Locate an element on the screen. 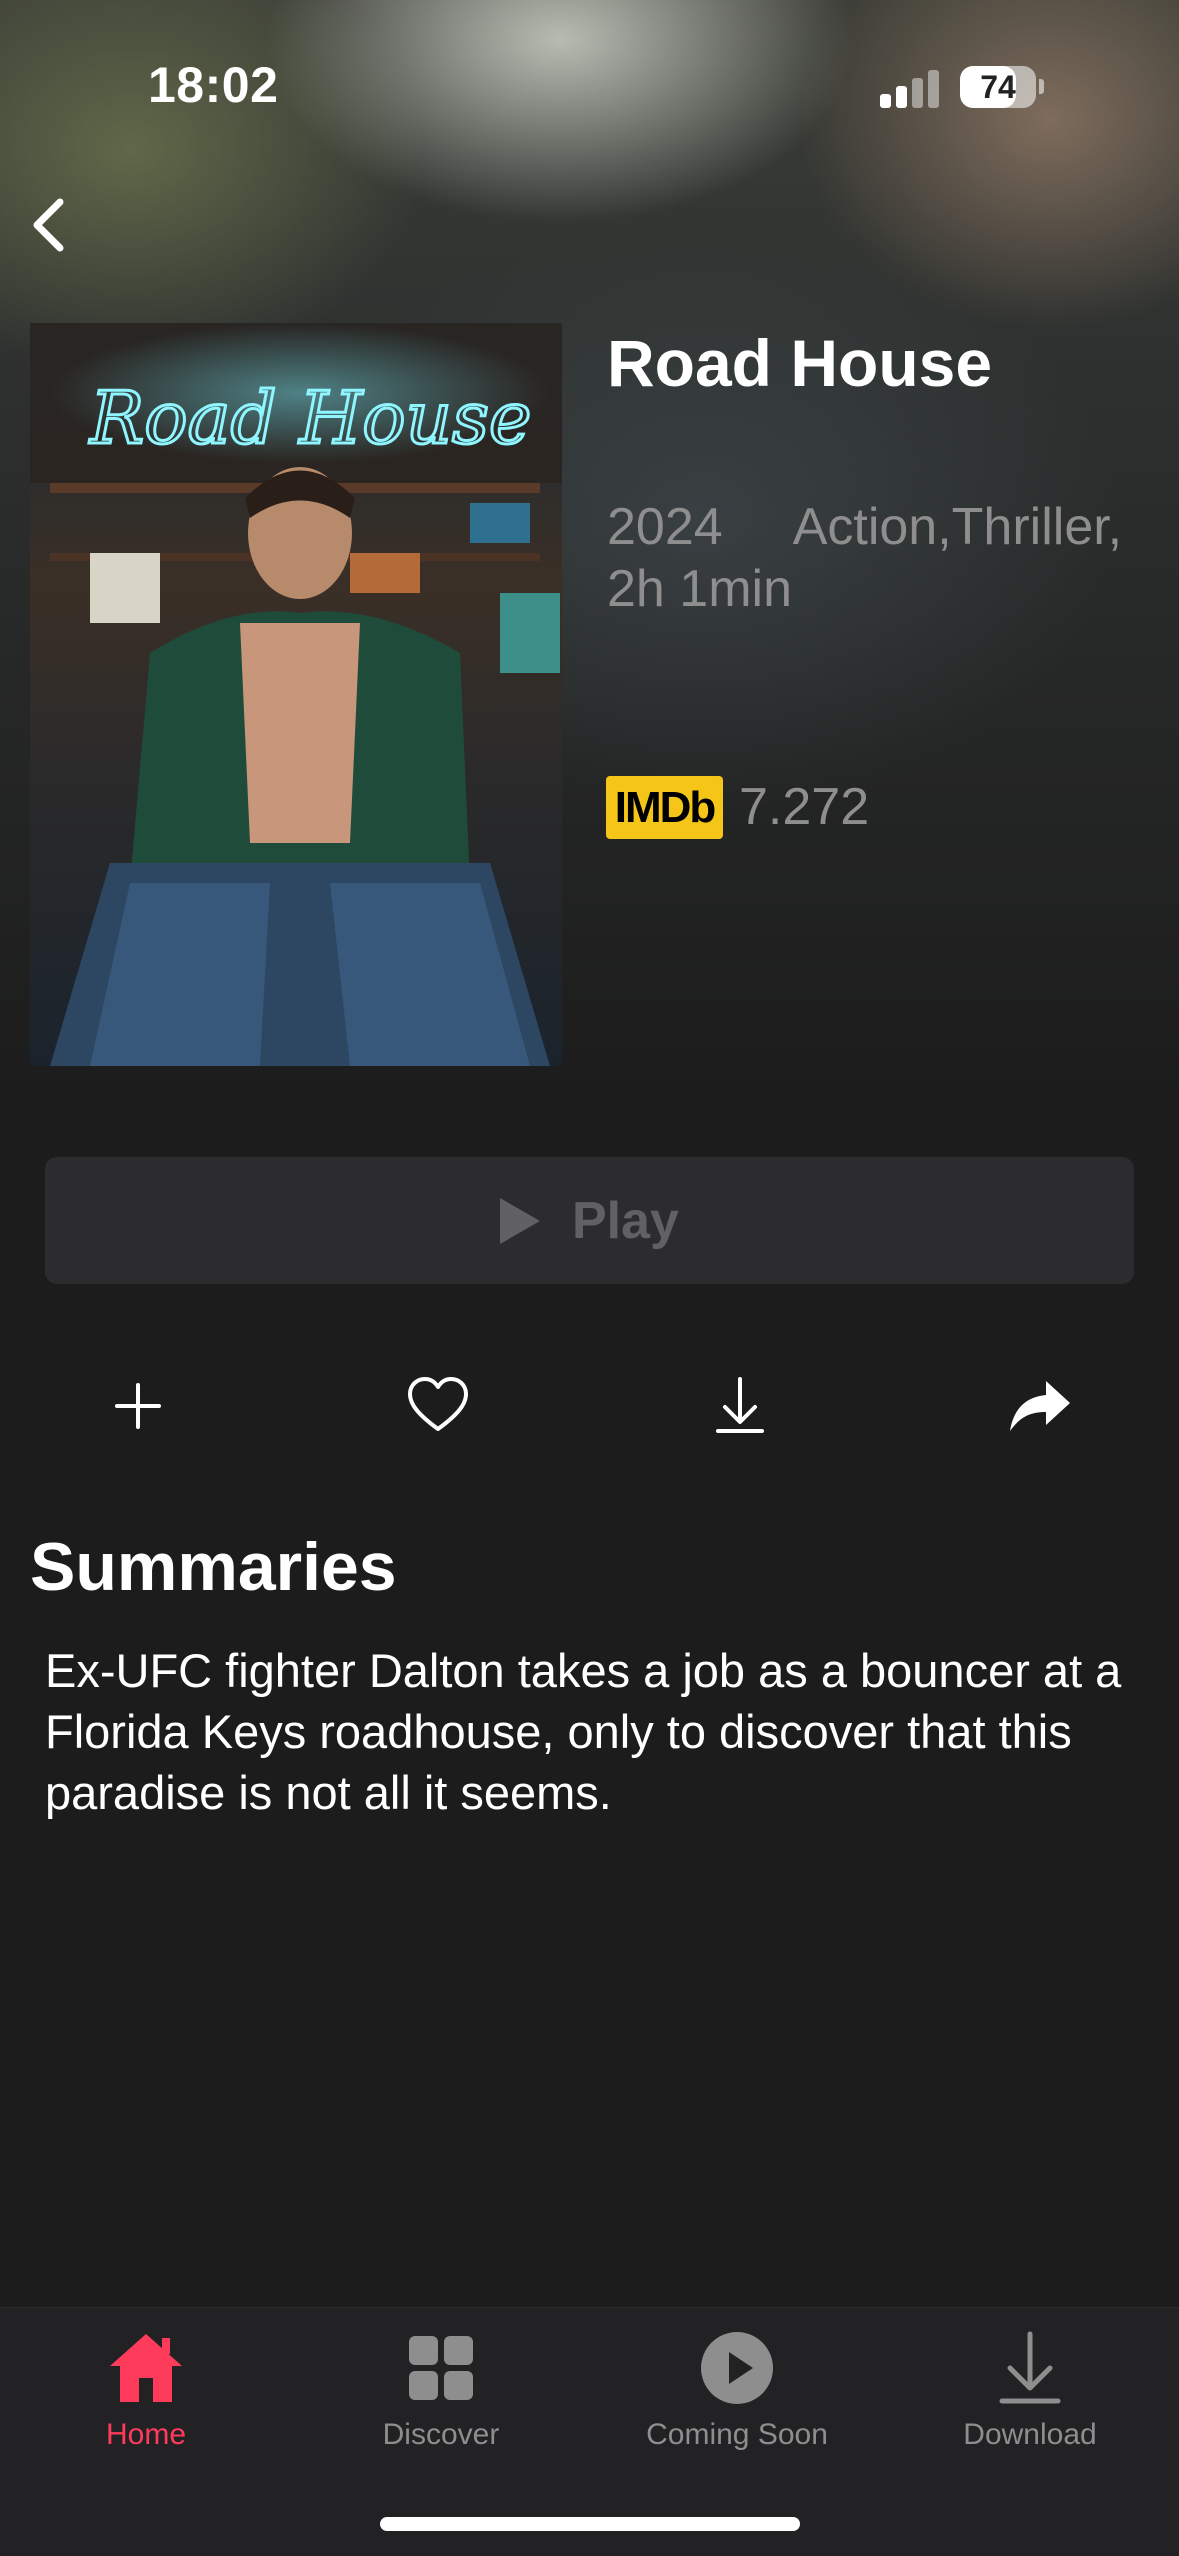 The width and height of the screenshot is (1179, 2556). grid-icon is located at coordinates (441, 2368).